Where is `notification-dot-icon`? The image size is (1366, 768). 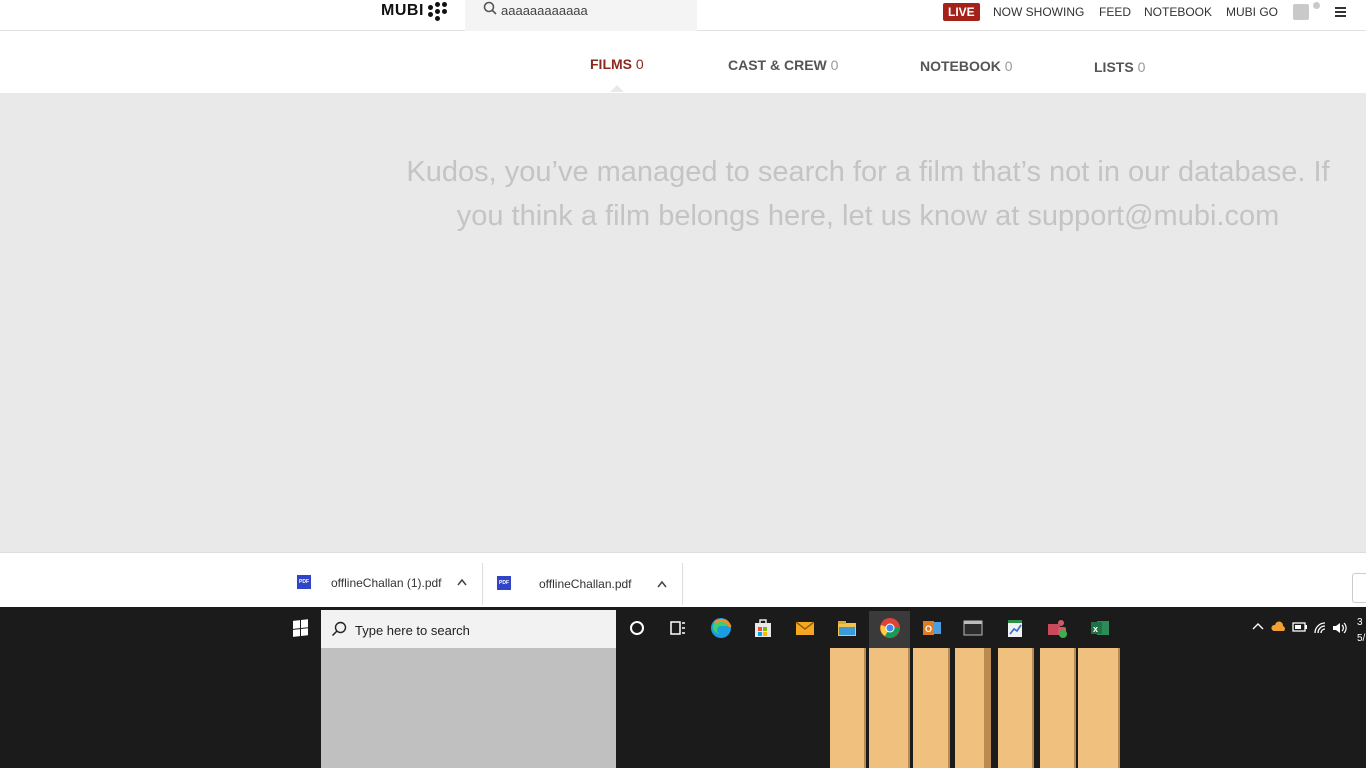 notification-dot-icon is located at coordinates (1316, 5).